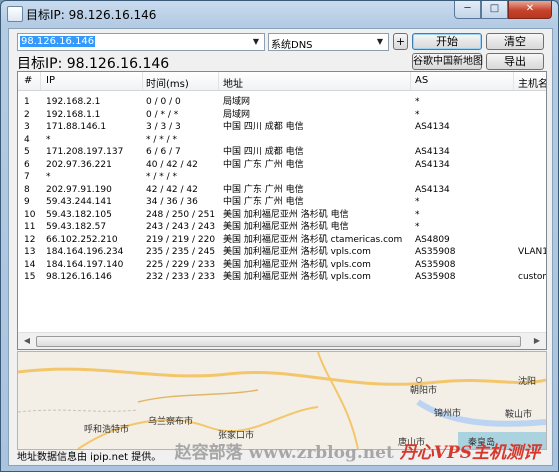  I want to click on dns-dropdown-icon: ▼, so click(380, 42).